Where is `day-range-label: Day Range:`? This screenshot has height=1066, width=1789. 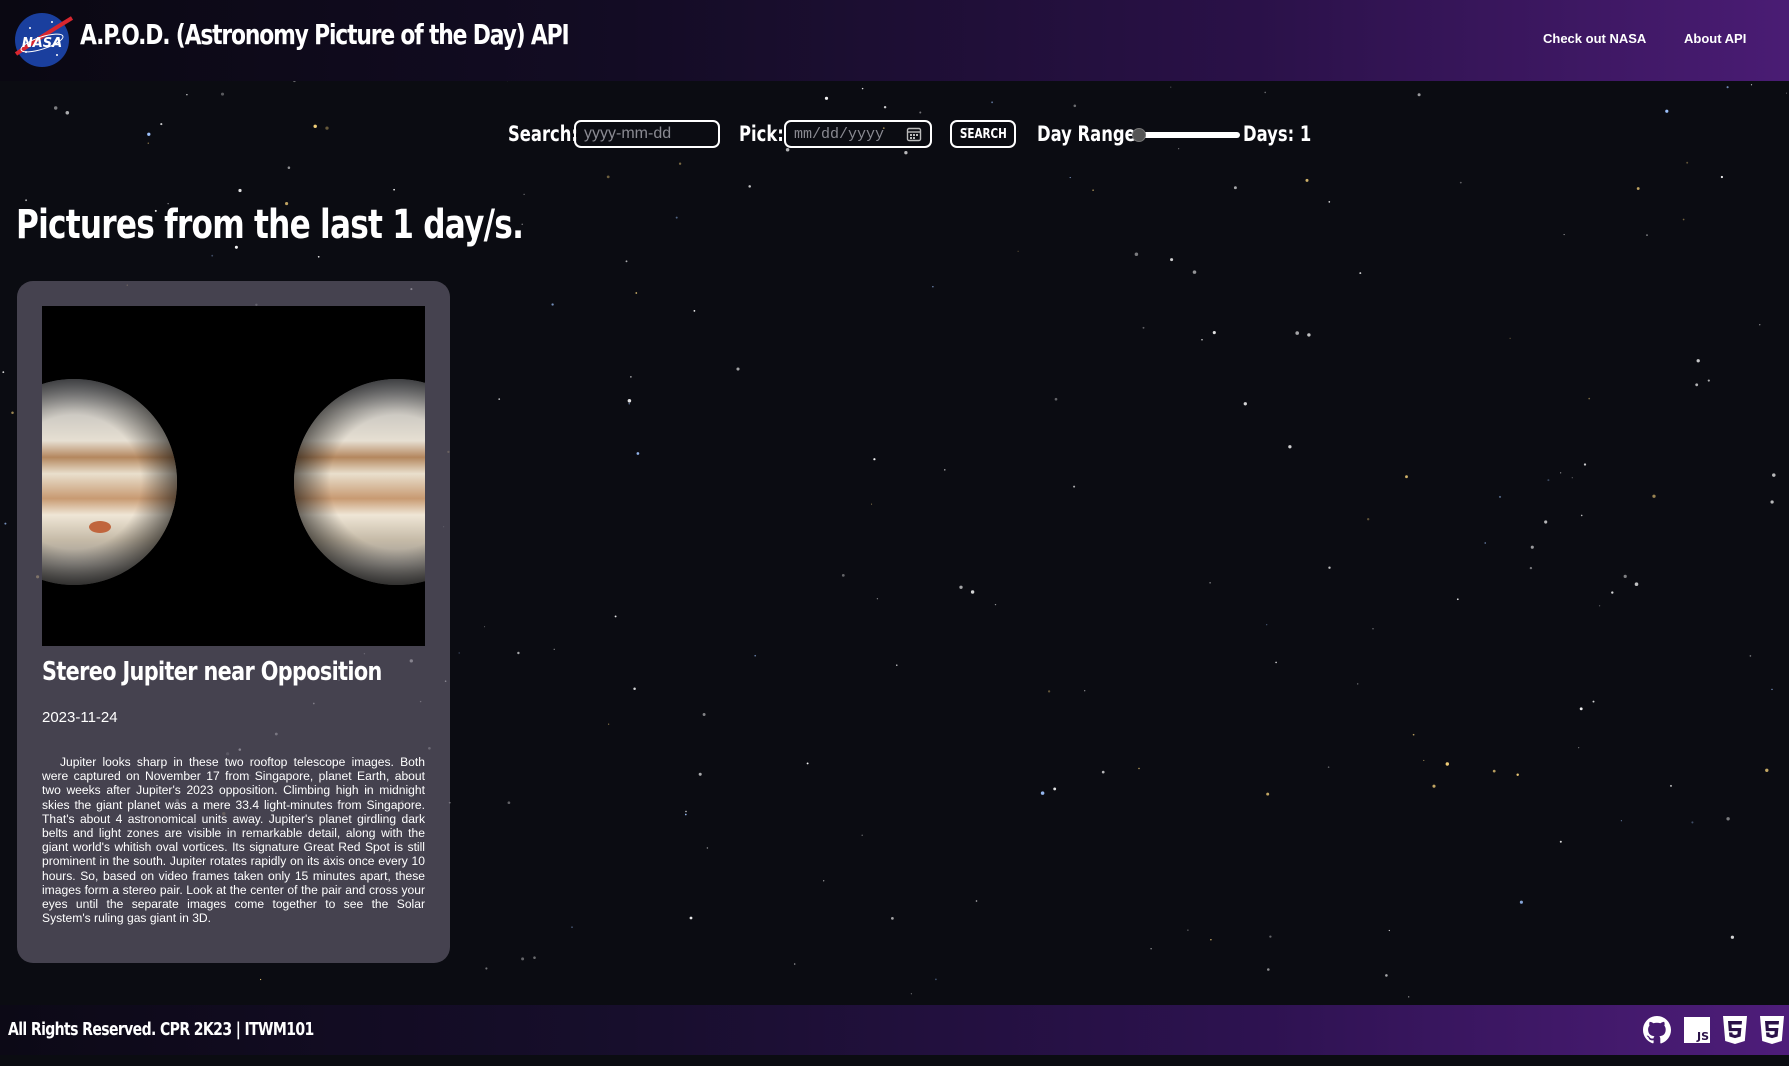
day-range-label: Day Range: is located at coordinates (1090, 134).